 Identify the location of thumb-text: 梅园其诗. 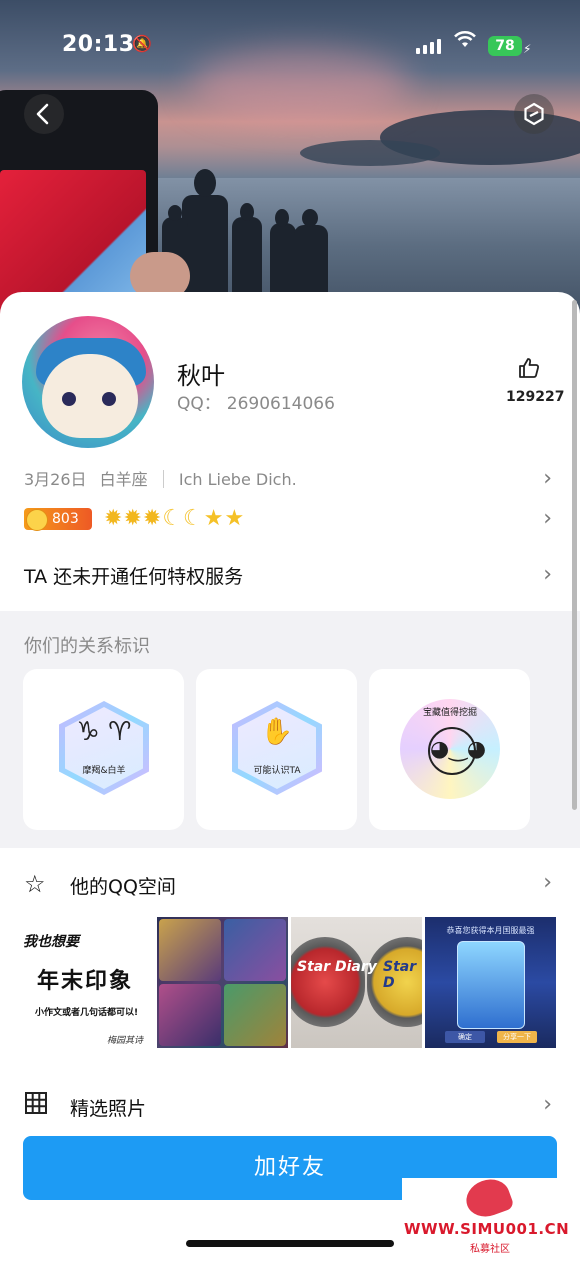
(125, 1041).